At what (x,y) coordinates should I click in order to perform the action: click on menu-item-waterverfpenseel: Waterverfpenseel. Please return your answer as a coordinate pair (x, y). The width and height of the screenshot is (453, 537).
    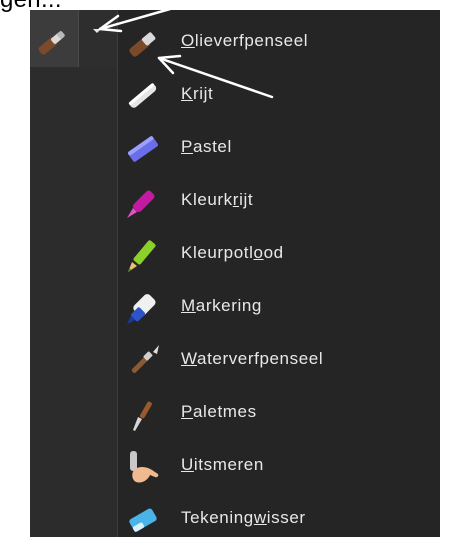
    Looking at the image, I should click on (279, 359).